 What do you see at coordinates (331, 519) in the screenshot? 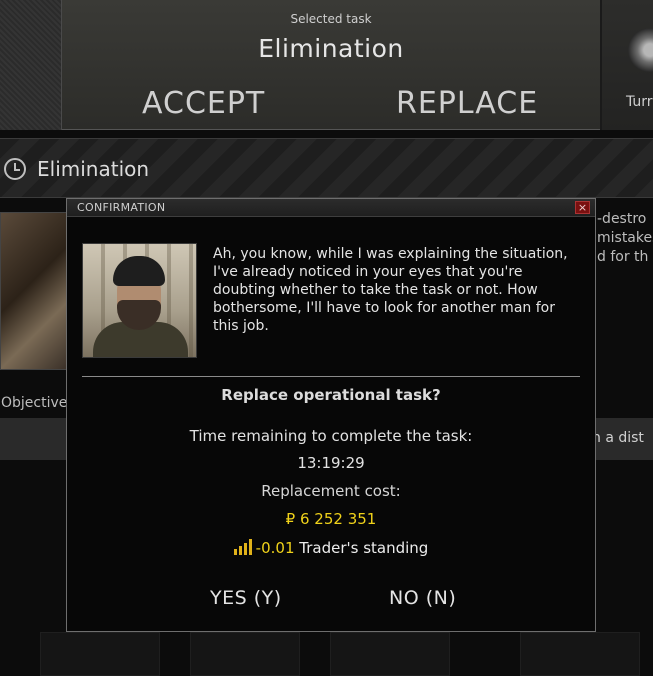
I see `replacement-cost-value: ₽ 6 252 351` at bounding box center [331, 519].